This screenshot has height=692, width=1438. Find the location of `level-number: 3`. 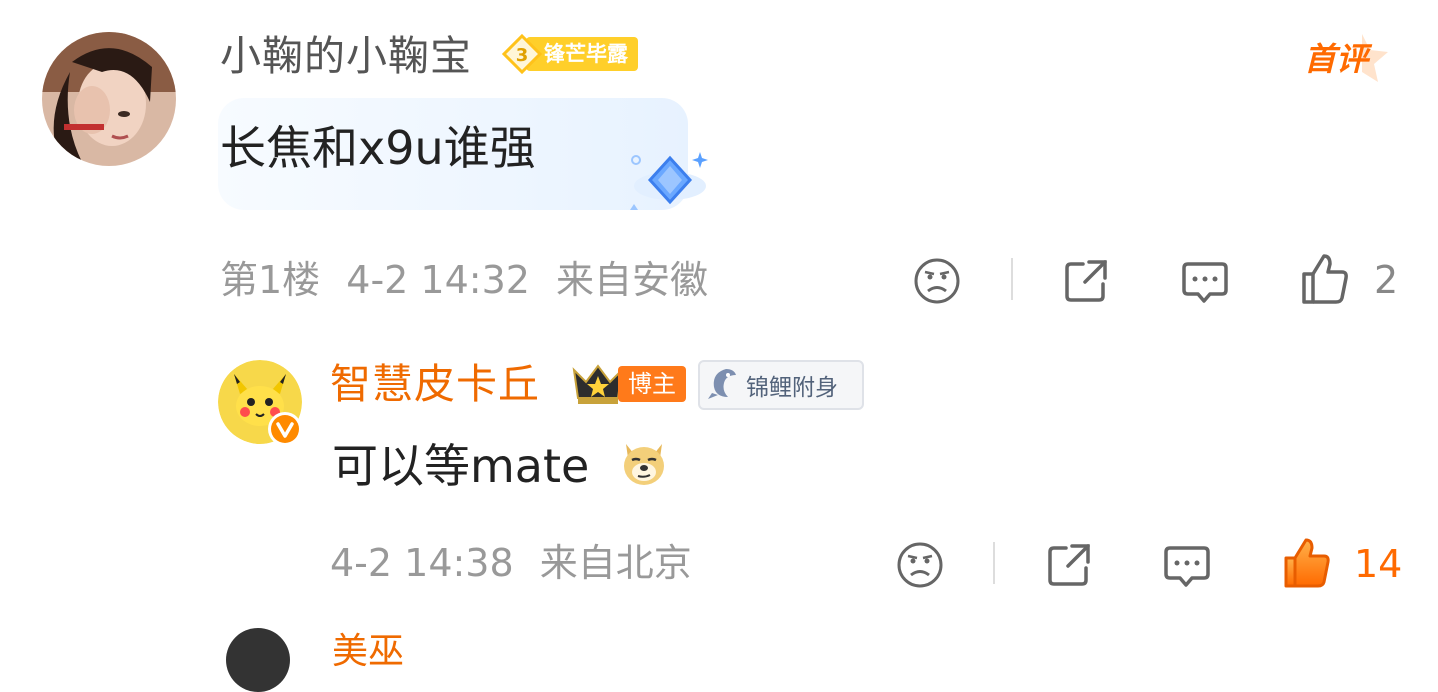

level-number: 3 is located at coordinates (522, 55).